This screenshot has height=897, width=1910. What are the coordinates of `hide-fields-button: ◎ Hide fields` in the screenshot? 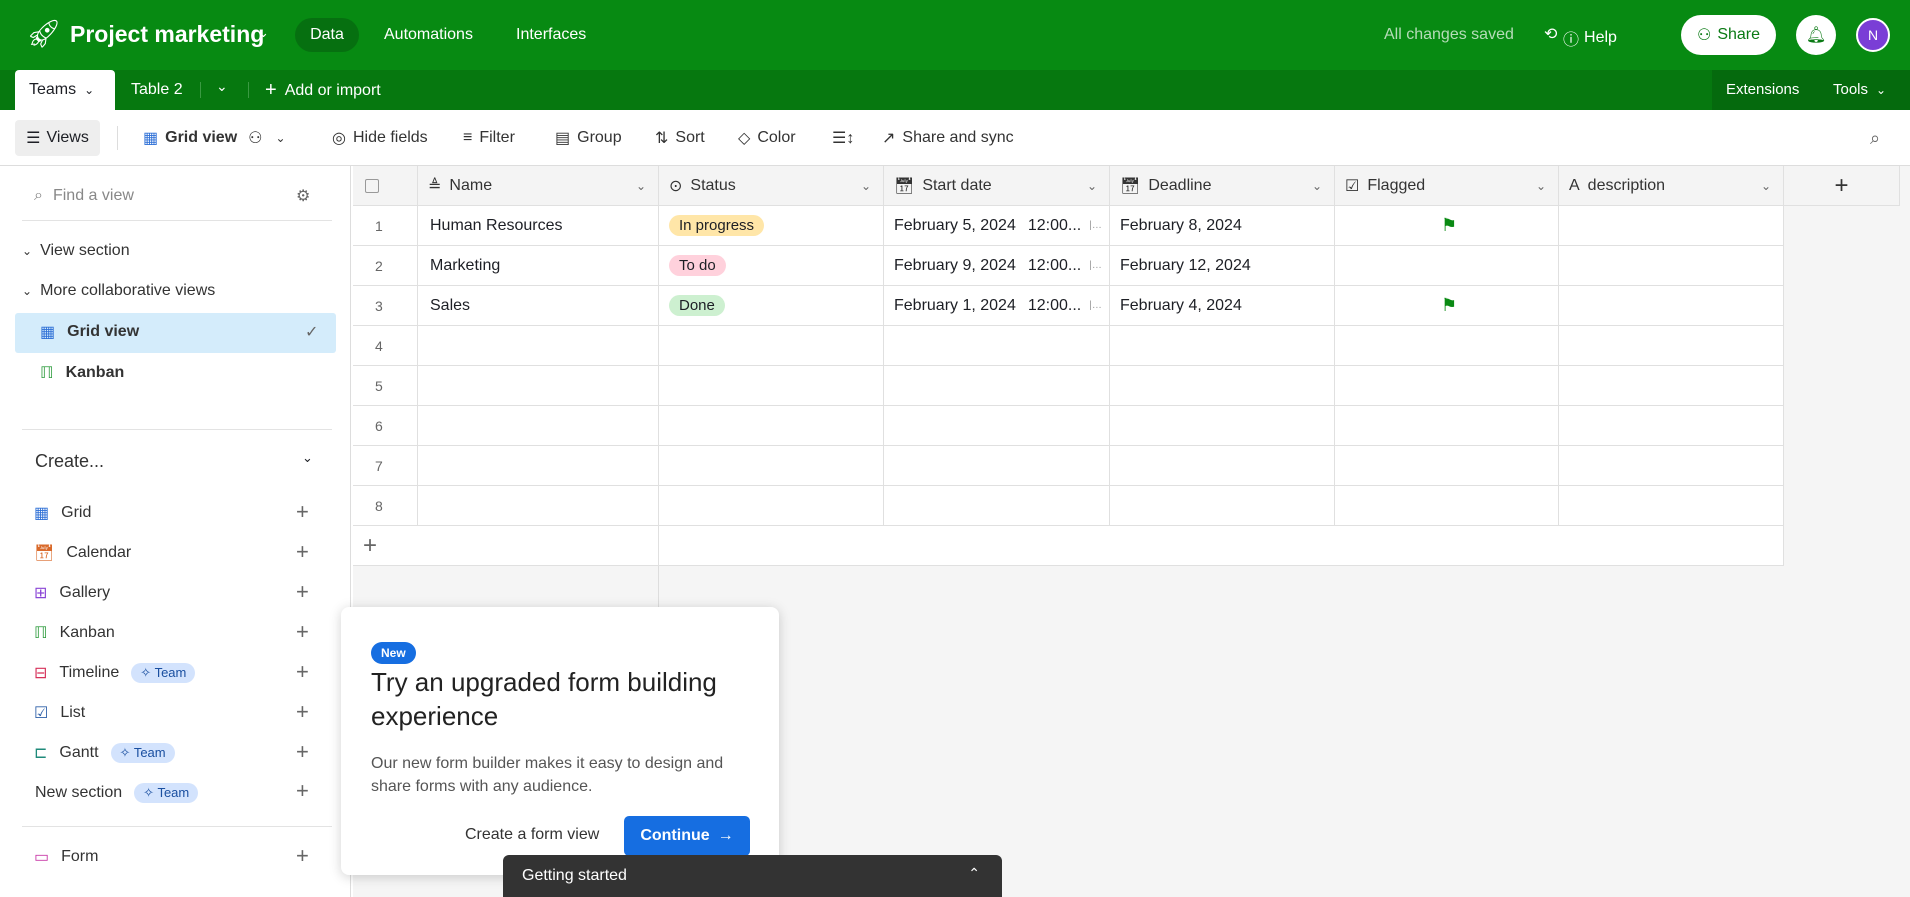 It's located at (380, 138).